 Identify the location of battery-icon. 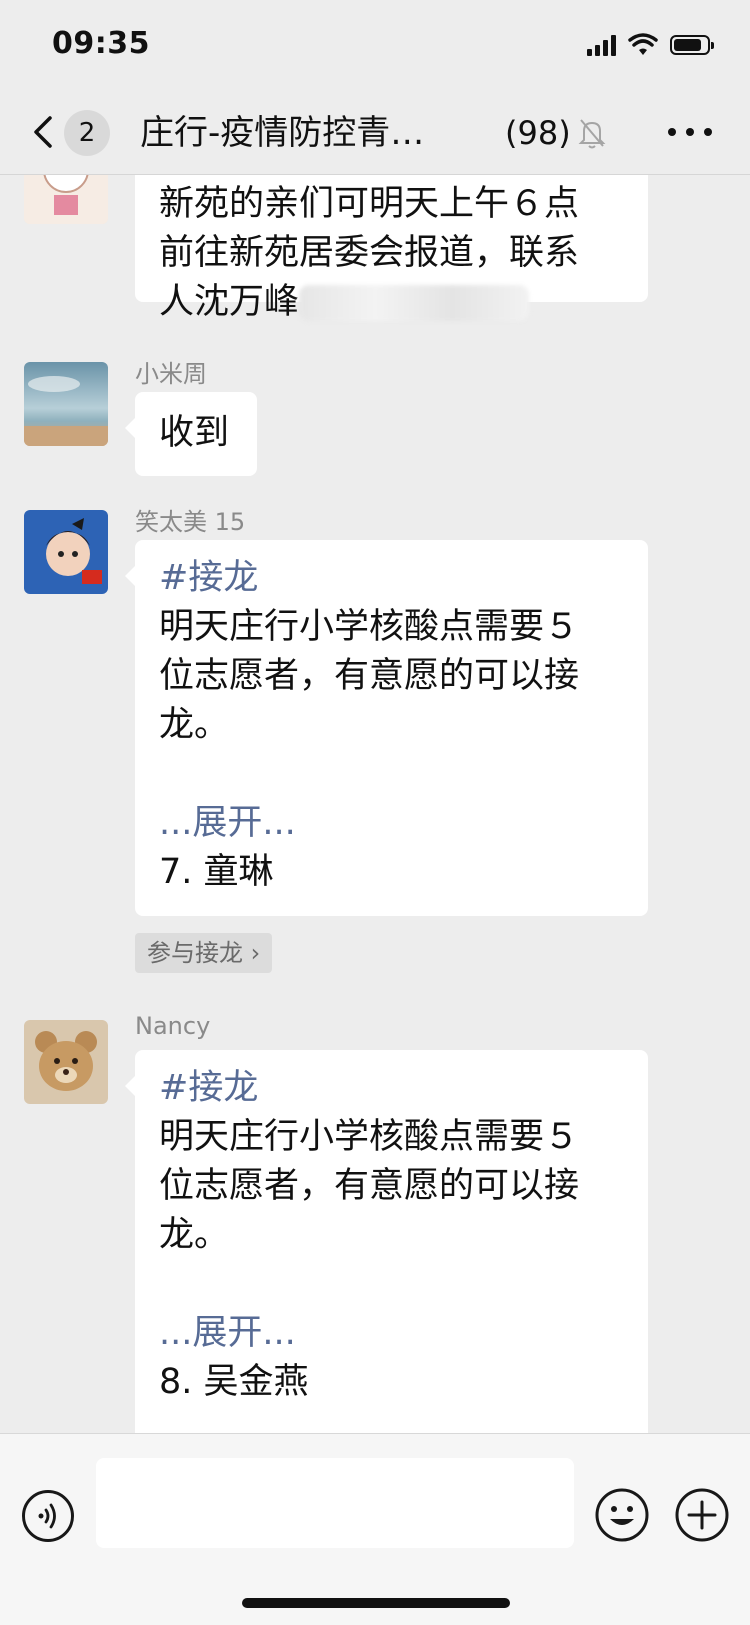
(692, 45).